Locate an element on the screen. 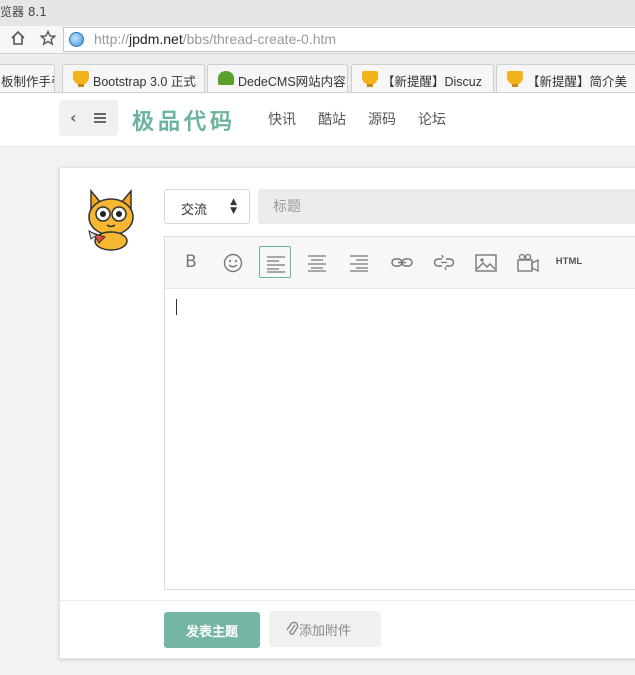  nav-link-source-code: 源码 is located at coordinates (382, 119).